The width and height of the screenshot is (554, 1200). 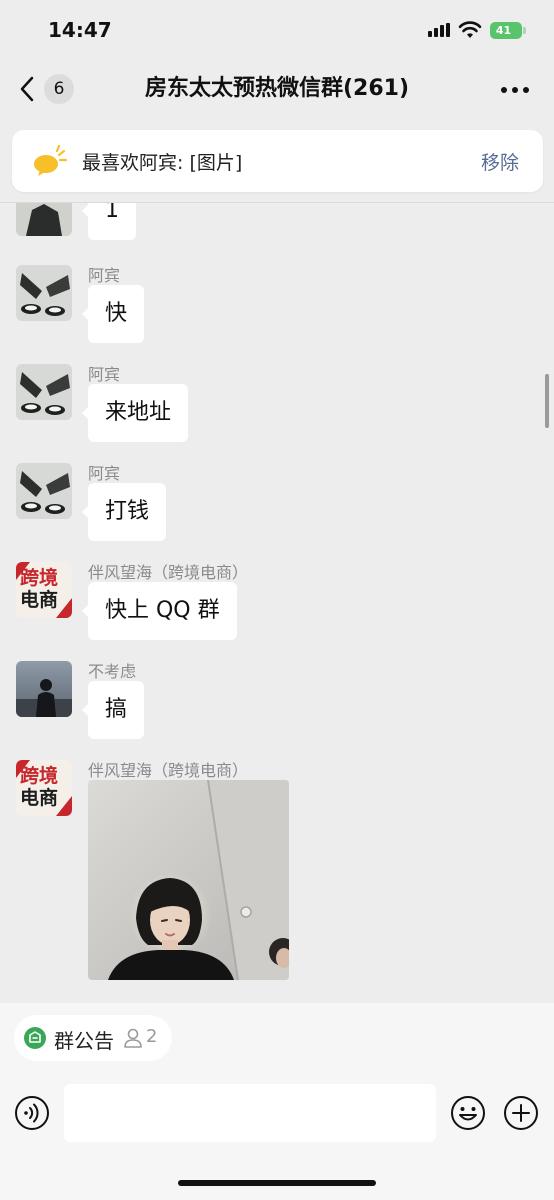 What do you see at coordinates (250, 1113) in the screenshot?
I see `message-input` at bounding box center [250, 1113].